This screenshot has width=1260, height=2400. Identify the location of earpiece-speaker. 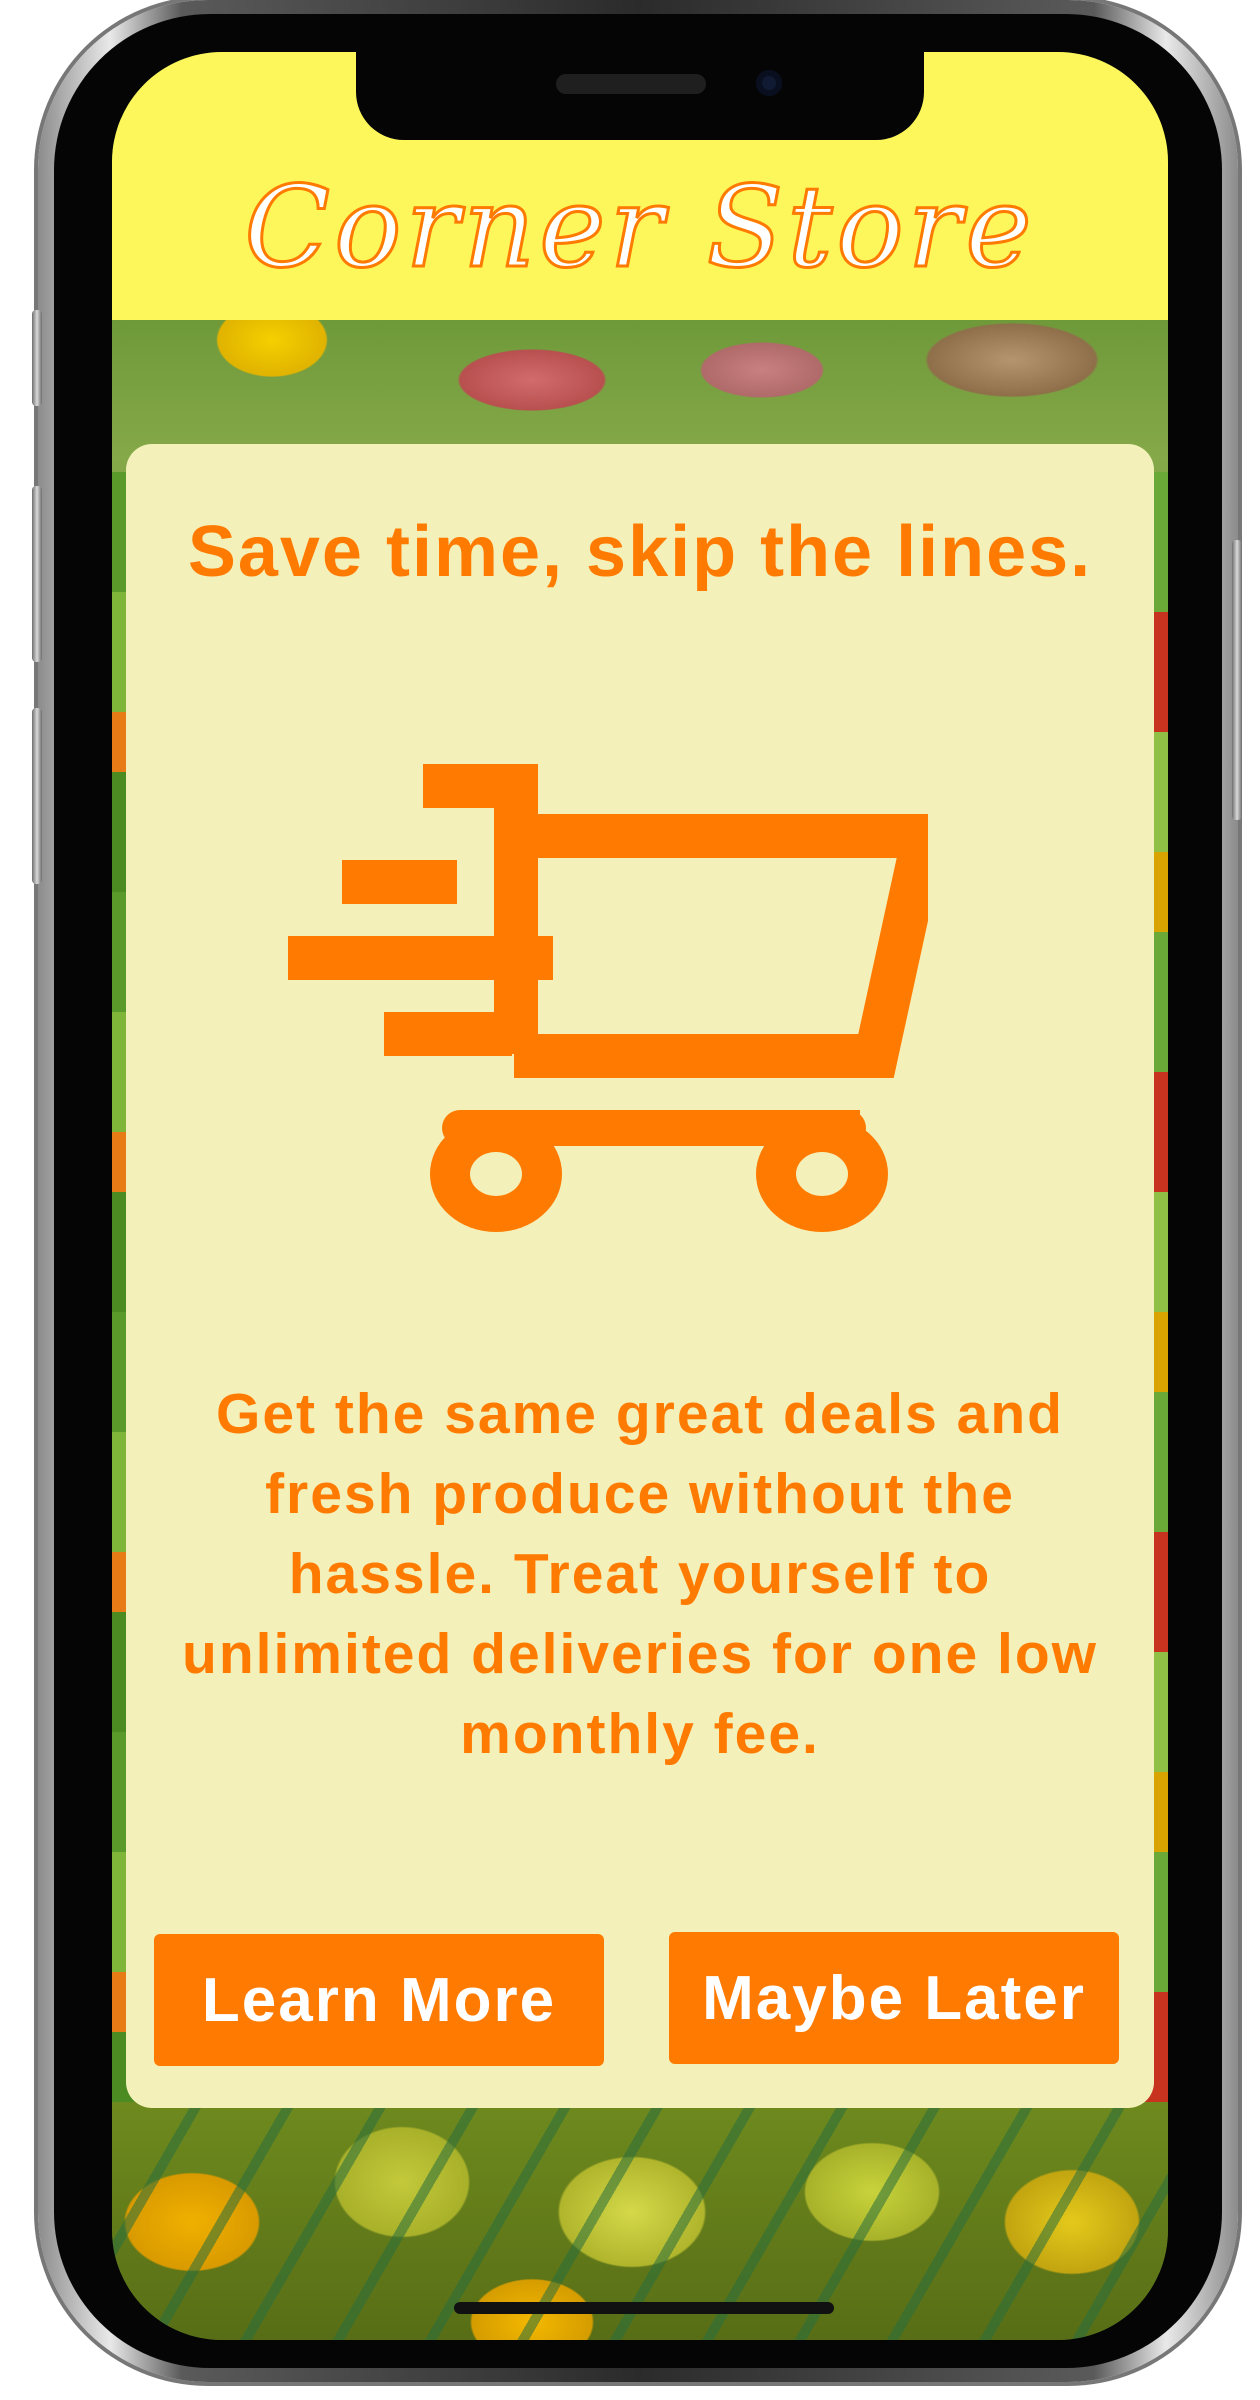
(631, 84).